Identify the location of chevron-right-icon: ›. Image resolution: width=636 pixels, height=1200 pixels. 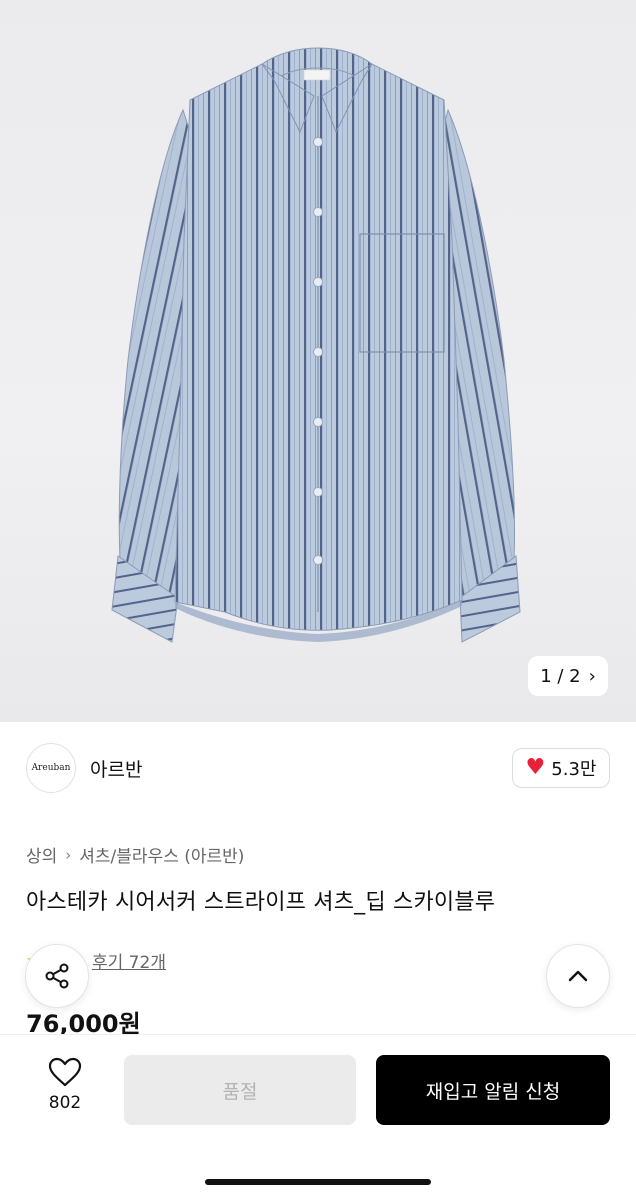
(592, 676).